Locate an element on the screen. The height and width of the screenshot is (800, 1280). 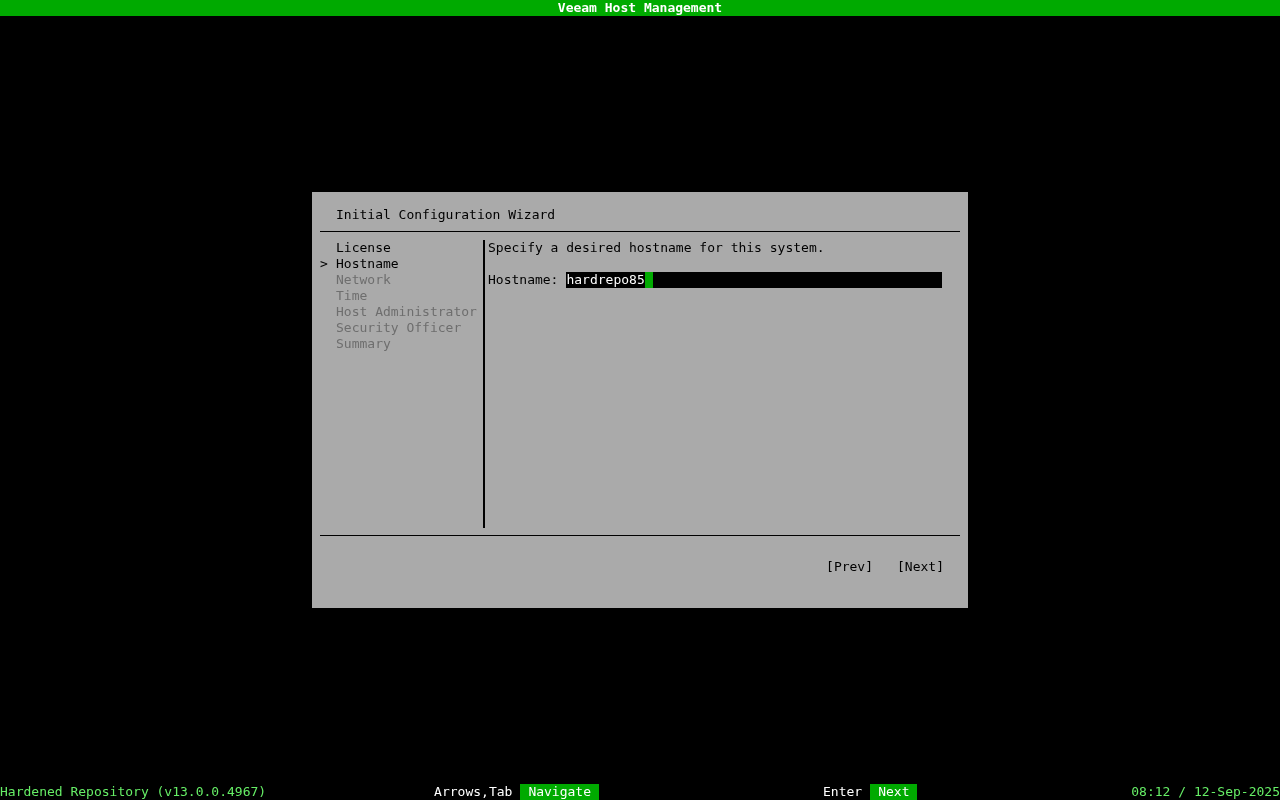
text-cursor is located at coordinates (648, 280).